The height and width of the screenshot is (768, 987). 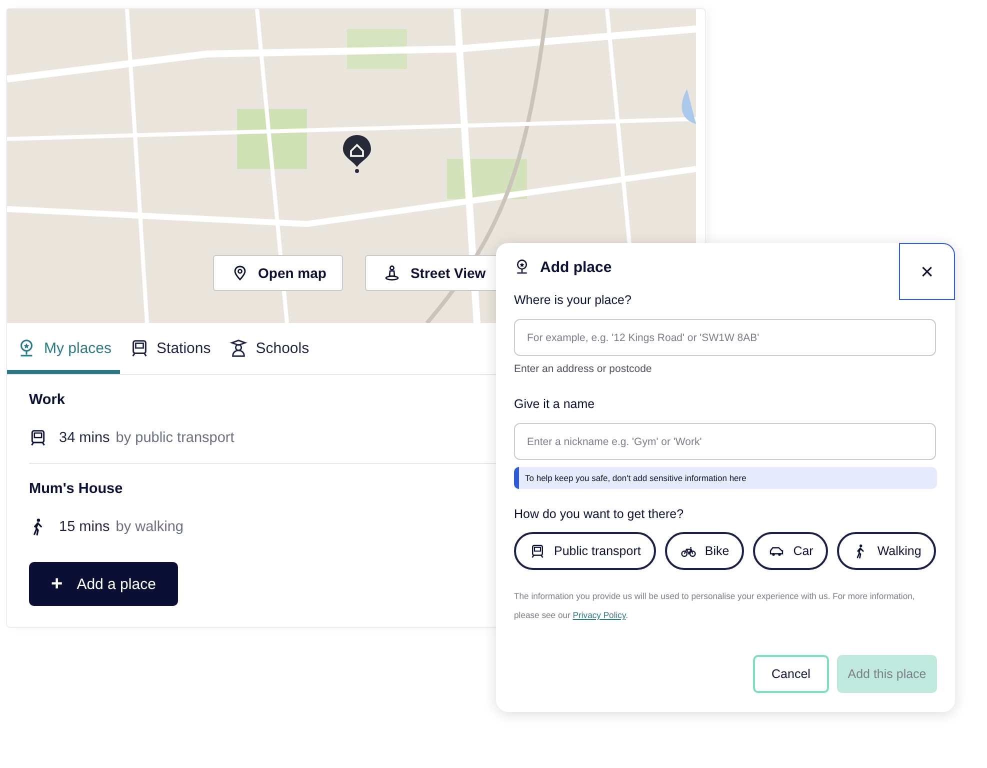 What do you see at coordinates (573, 300) in the screenshot?
I see `field-label: Where is your place?` at bounding box center [573, 300].